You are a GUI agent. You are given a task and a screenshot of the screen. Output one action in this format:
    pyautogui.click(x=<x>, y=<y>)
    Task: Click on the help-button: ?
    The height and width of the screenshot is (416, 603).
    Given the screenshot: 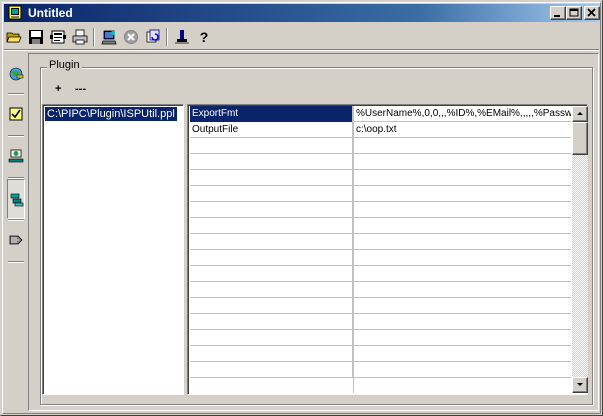 What is the action you would take?
    pyautogui.click(x=204, y=37)
    